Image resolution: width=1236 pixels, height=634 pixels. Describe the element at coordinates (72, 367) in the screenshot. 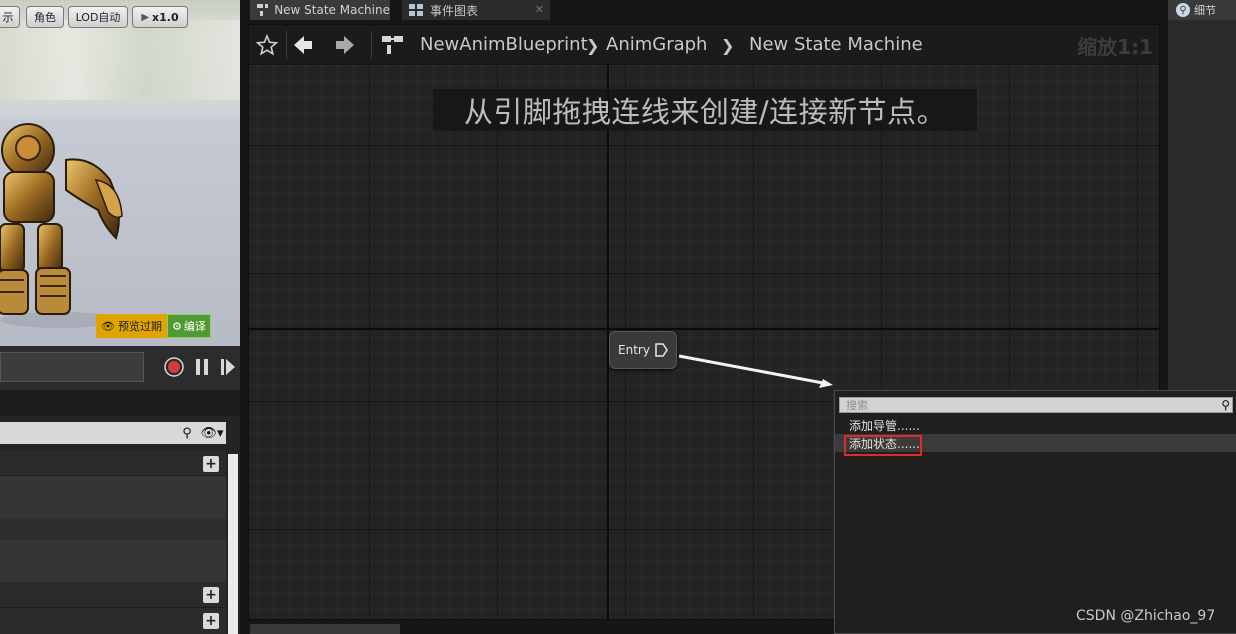

I see `timeline-scrubber` at that location.